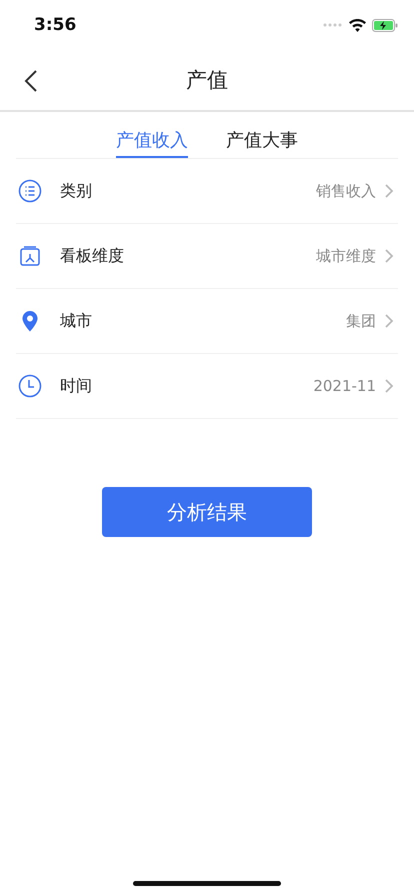 The width and height of the screenshot is (414, 896). What do you see at coordinates (30, 191) in the screenshot?
I see `list-icon` at bounding box center [30, 191].